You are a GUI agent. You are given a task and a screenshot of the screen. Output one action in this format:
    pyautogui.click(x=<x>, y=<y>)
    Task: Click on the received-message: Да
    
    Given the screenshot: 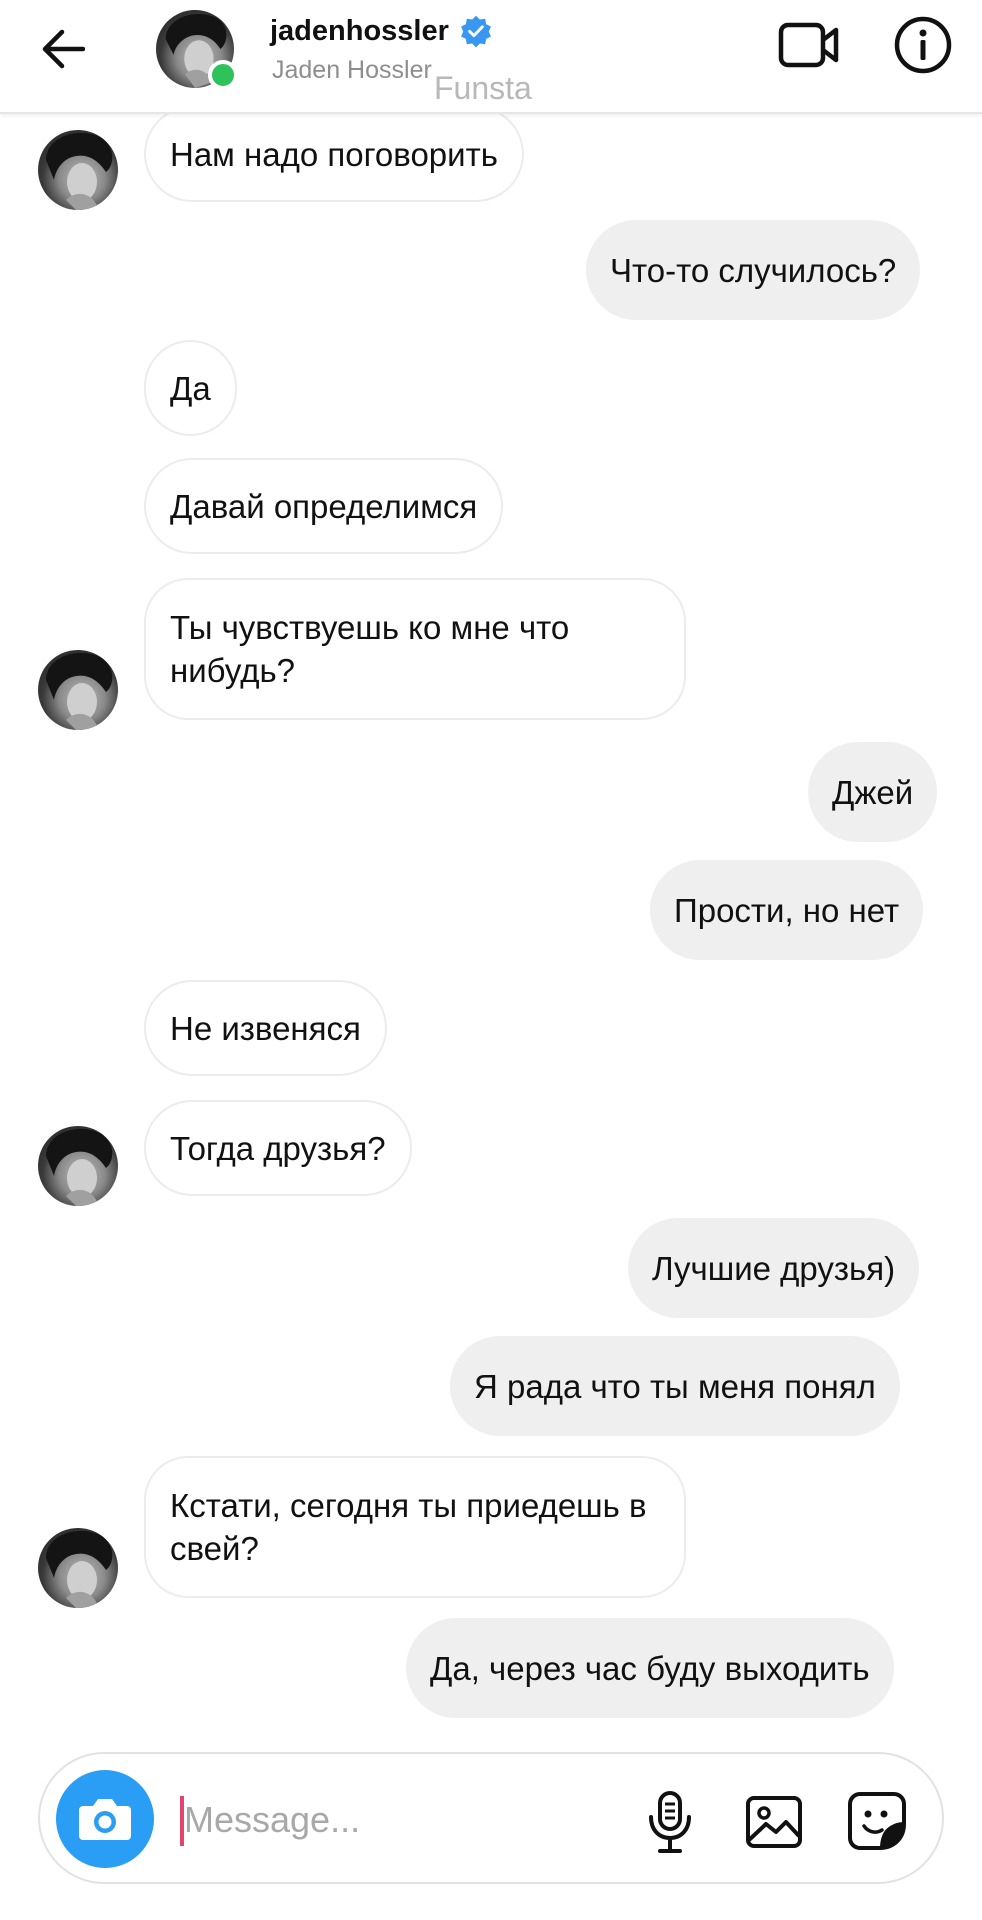 What is the action you would take?
    pyautogui.click(x=190, y=388)
    